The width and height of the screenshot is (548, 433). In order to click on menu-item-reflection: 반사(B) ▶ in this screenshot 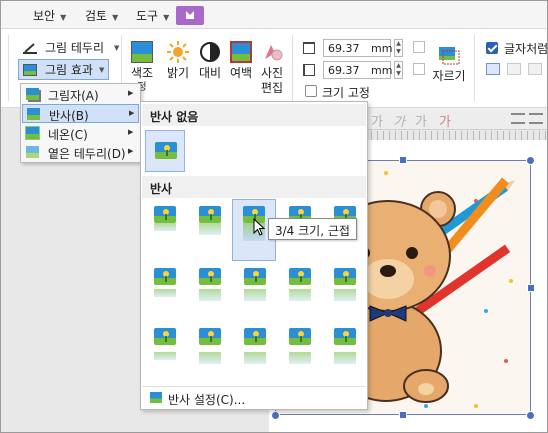, I will do `click(80, 113)`.